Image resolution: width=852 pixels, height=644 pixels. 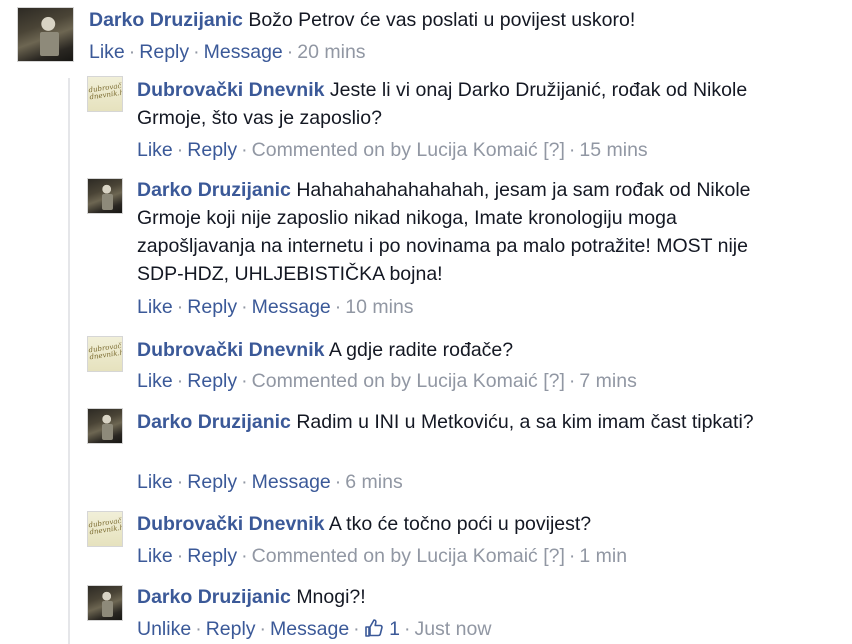 I want to click on comment-time: Just now, so click(x=452, y=629).